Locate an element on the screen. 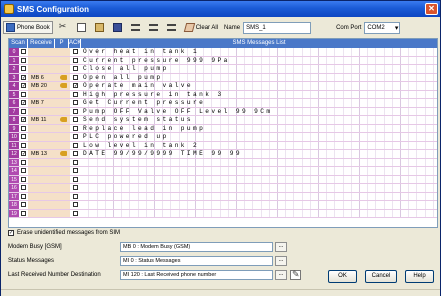 This screenshot has height=296, width=441. grid-row: 2 Close all pump is located at coordinates (223, 69).